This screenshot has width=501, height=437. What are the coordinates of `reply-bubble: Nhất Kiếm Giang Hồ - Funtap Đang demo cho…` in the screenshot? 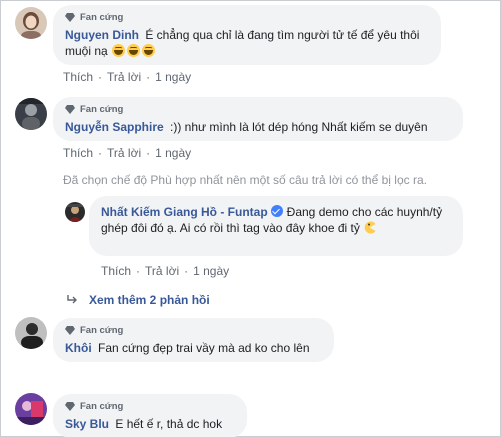 It's located at (276, 226).